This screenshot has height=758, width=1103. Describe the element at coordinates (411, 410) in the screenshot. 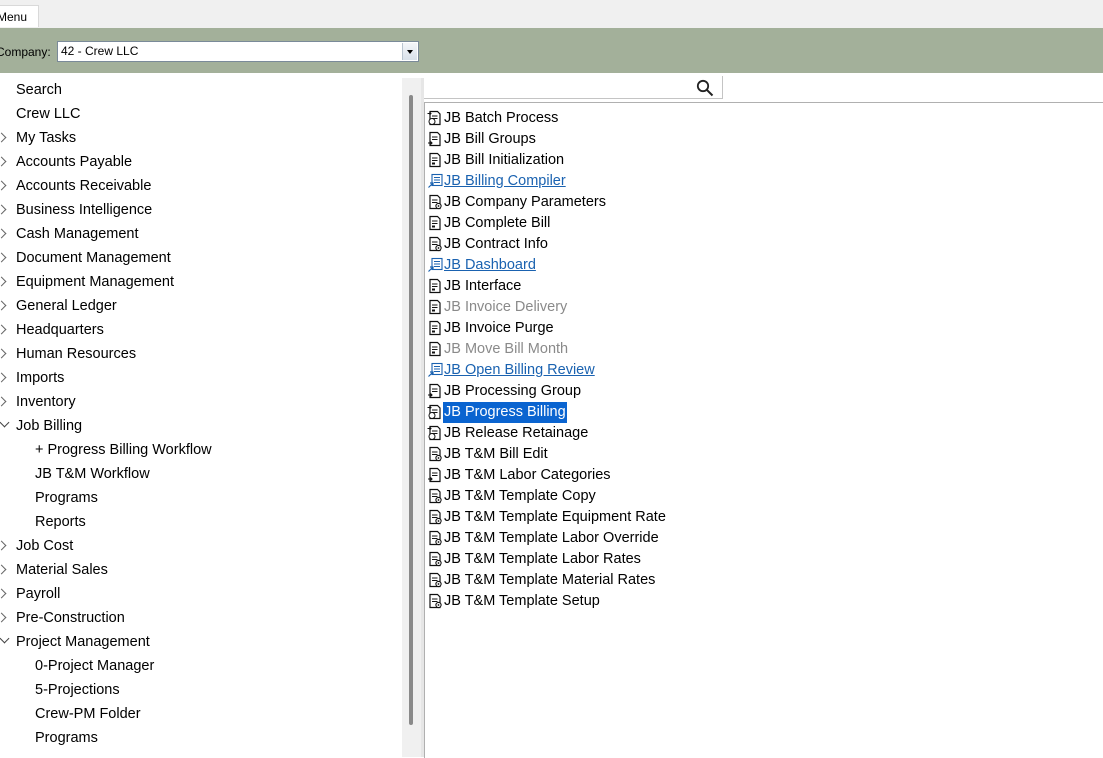

I see `tree-scrollbar-thumb` at that location.